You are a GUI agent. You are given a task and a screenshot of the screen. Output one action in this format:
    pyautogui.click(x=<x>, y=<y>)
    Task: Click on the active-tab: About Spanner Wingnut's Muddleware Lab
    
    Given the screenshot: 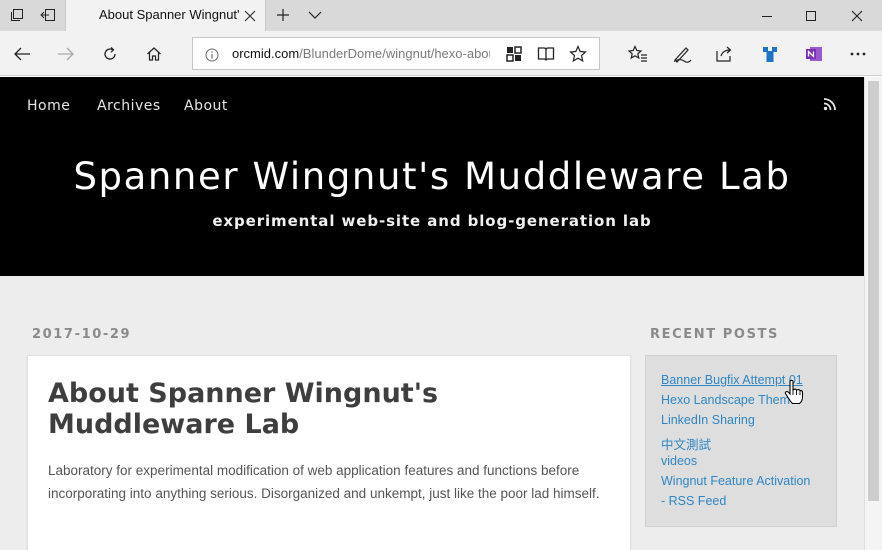 What is the action you would take?
    pyautogui.click(x=165, y=15)
    